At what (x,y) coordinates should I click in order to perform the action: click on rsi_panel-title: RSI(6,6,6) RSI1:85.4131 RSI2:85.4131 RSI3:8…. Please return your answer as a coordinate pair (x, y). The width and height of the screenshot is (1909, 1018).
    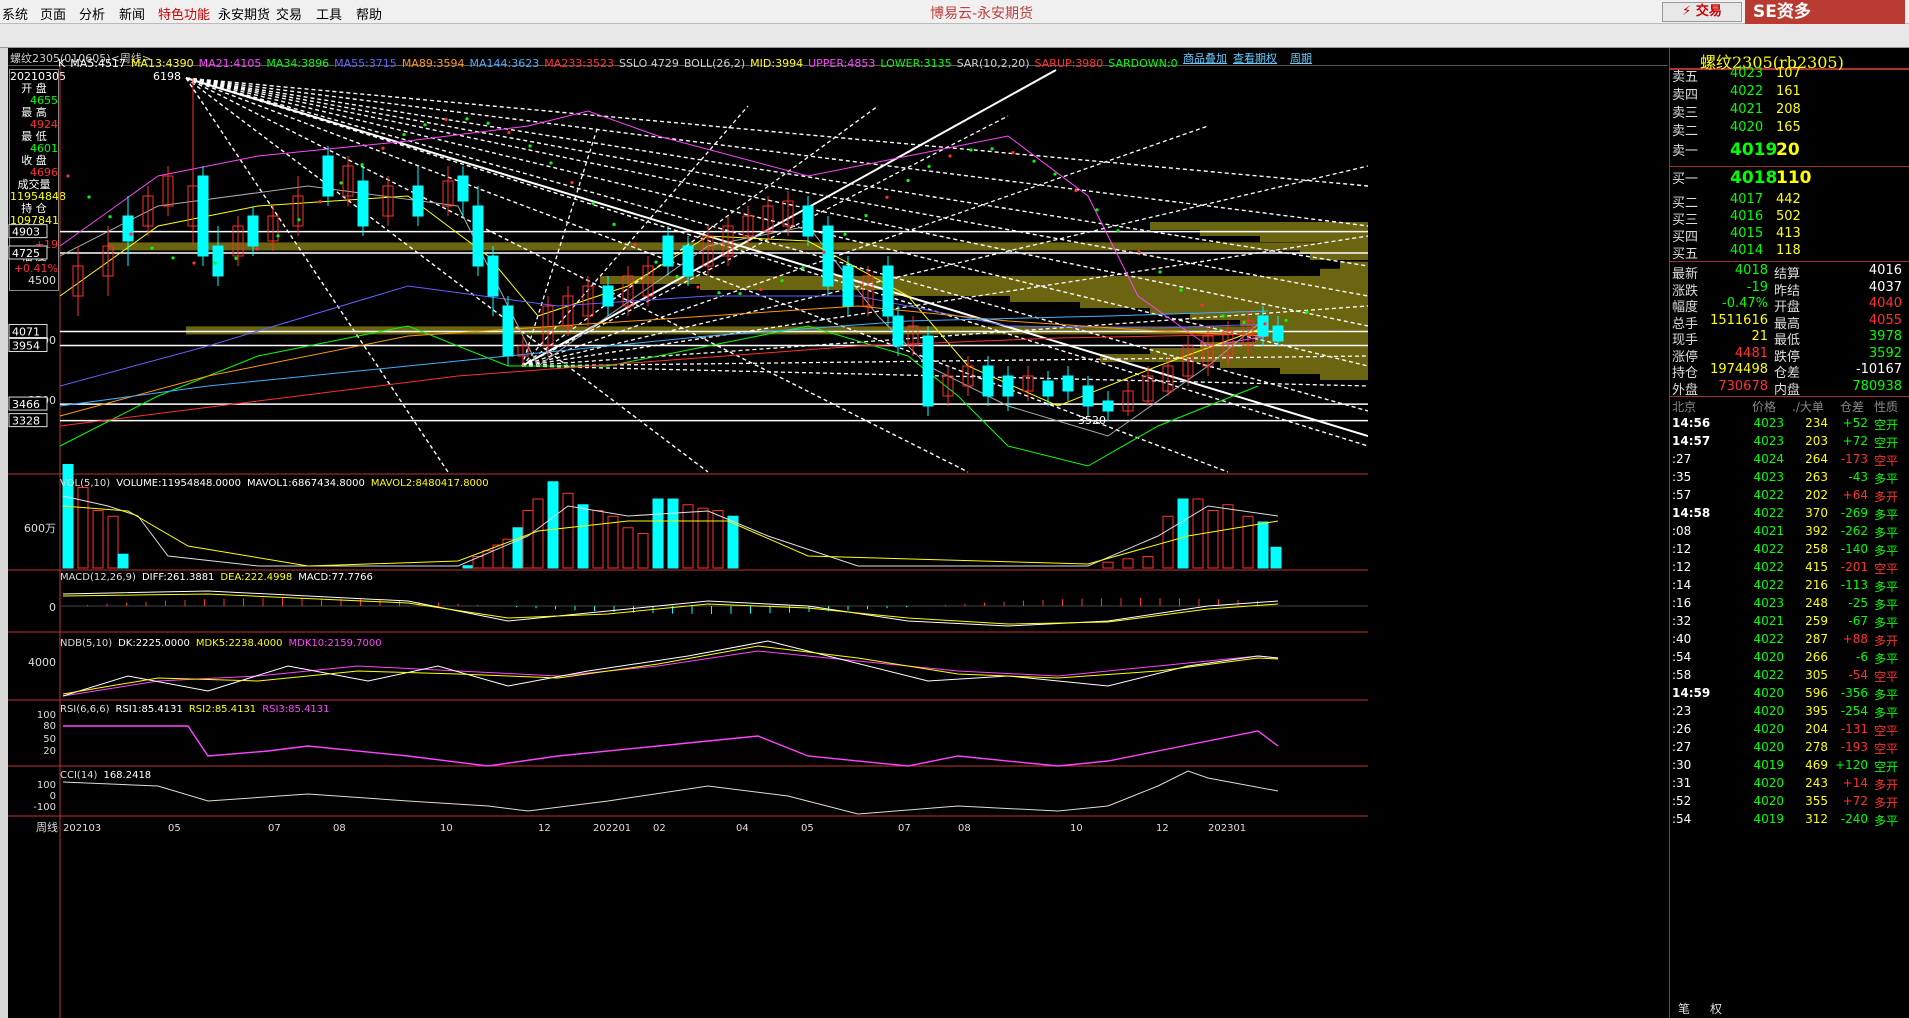
    Looking at the image, I should click on (195, 709).